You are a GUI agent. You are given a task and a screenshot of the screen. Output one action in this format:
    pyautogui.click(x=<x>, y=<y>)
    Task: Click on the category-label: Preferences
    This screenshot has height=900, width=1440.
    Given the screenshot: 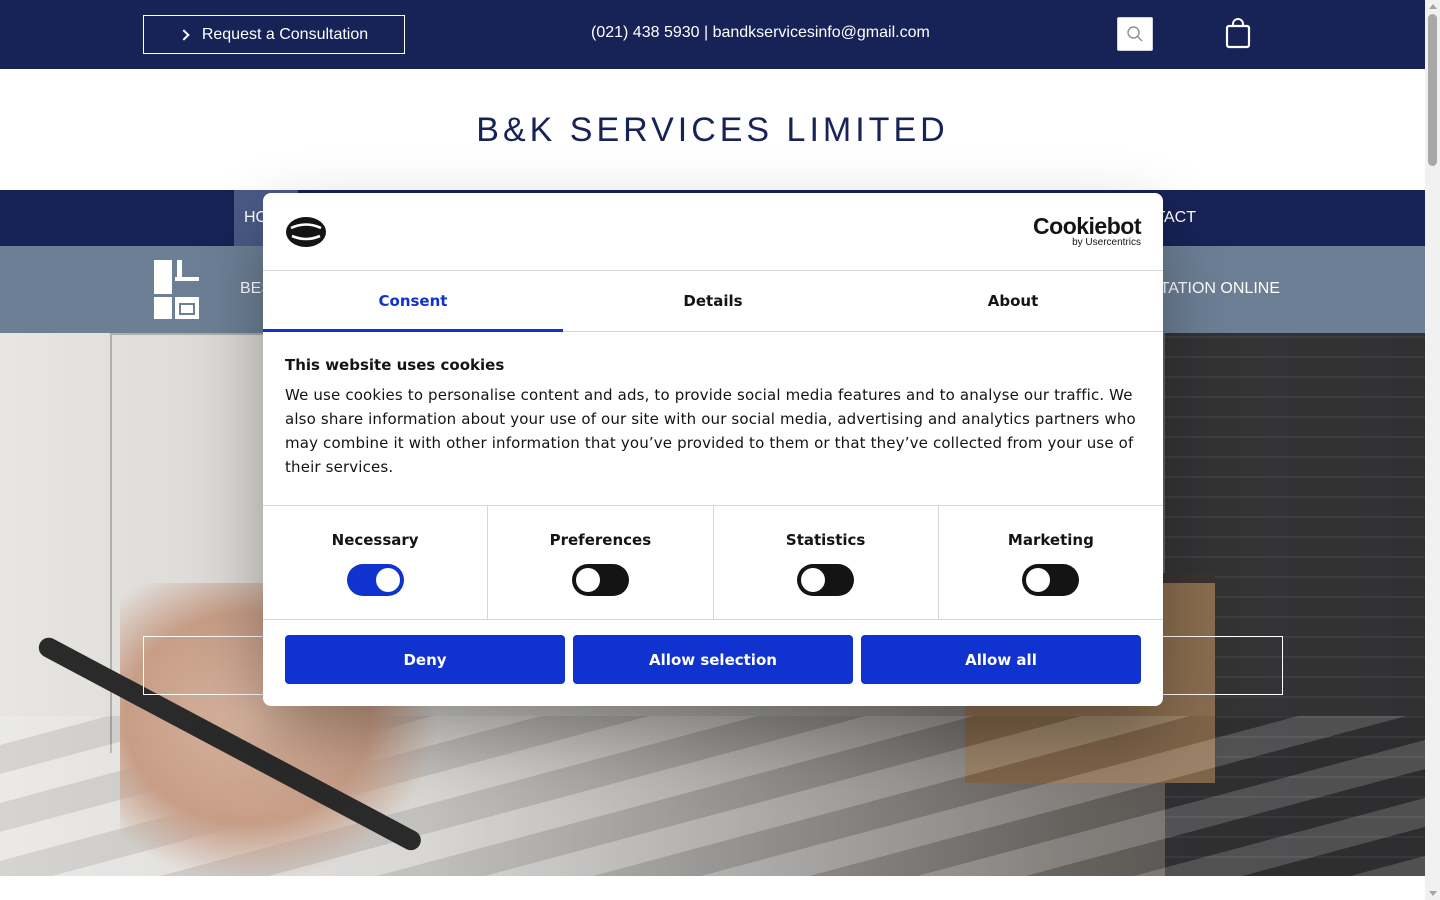 What is the action you would take?
    pyautogui.click(x=600, y=540)
    